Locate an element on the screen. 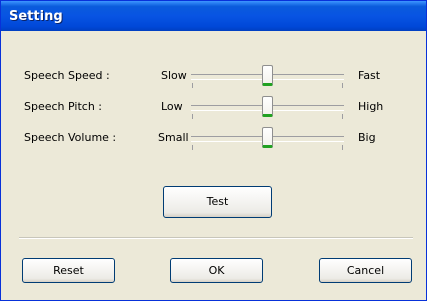 The width and height of the screenshot is (427, 301). speech-pitch-slider-thumb is located at coordinates (267, 106).